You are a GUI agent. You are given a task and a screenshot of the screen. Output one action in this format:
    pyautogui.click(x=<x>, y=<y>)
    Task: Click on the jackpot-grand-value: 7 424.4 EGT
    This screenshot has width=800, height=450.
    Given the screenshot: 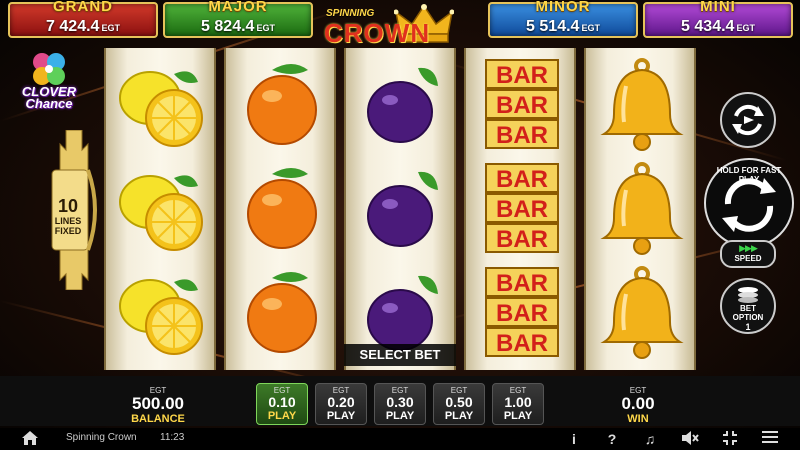 What is the action you would take?
    pyautogui.click(x=83, y=27)
    